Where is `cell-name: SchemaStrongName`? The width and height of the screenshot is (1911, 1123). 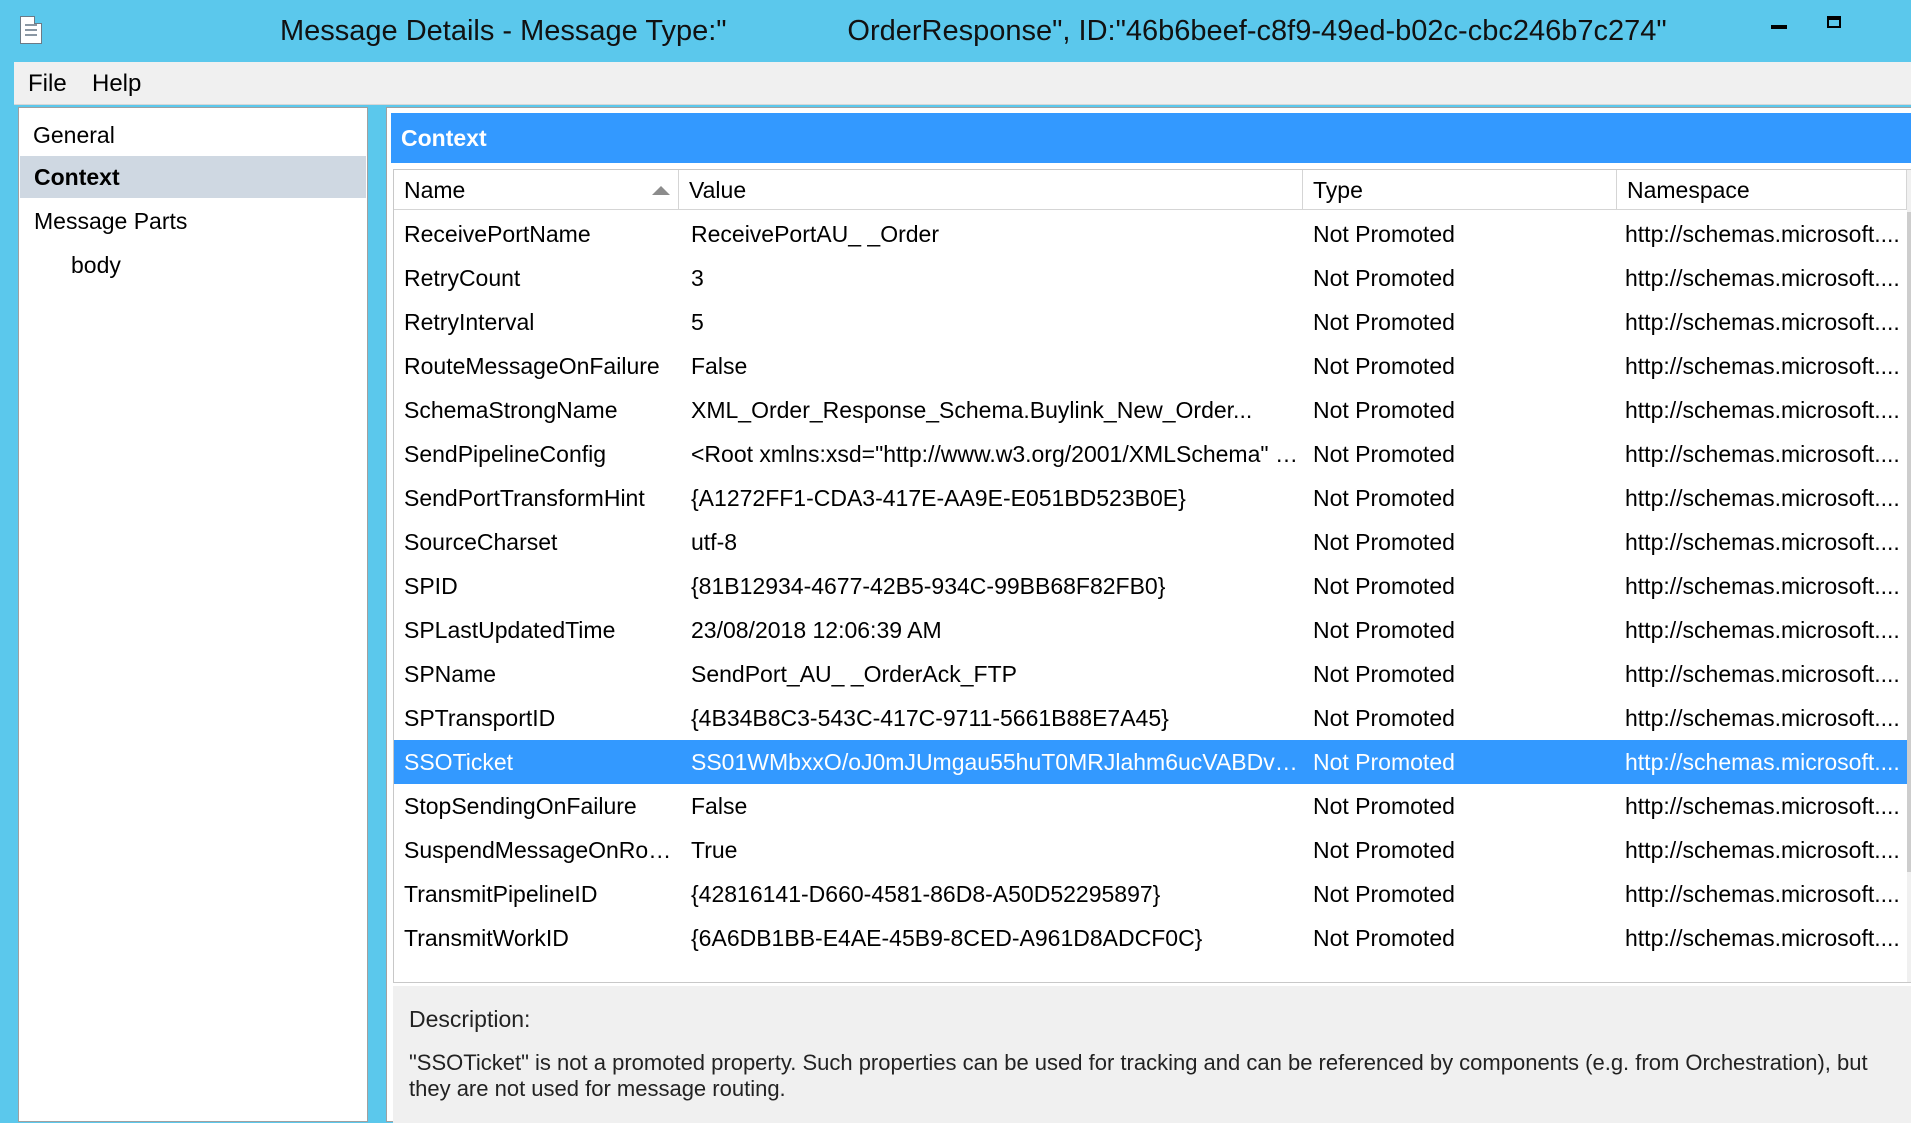 cell-name: SchemaStrongName is located at coordinates (511, 410).